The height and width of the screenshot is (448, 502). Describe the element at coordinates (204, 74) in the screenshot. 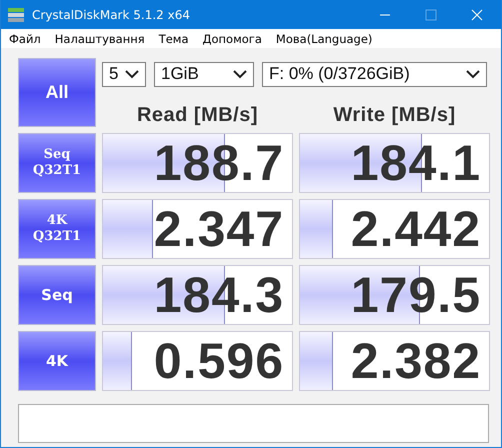

I see `dropdown: 1GiB` at that location.